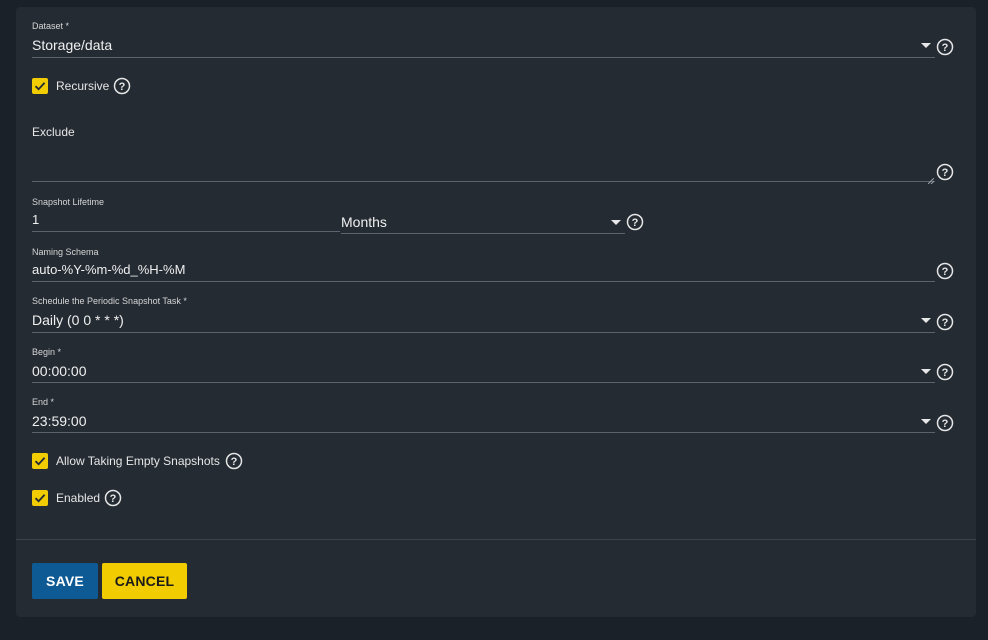  Describe the element at coordinates (59, 371) in the screenshot. I see `begin-select-value: 00:00:00` at that location.